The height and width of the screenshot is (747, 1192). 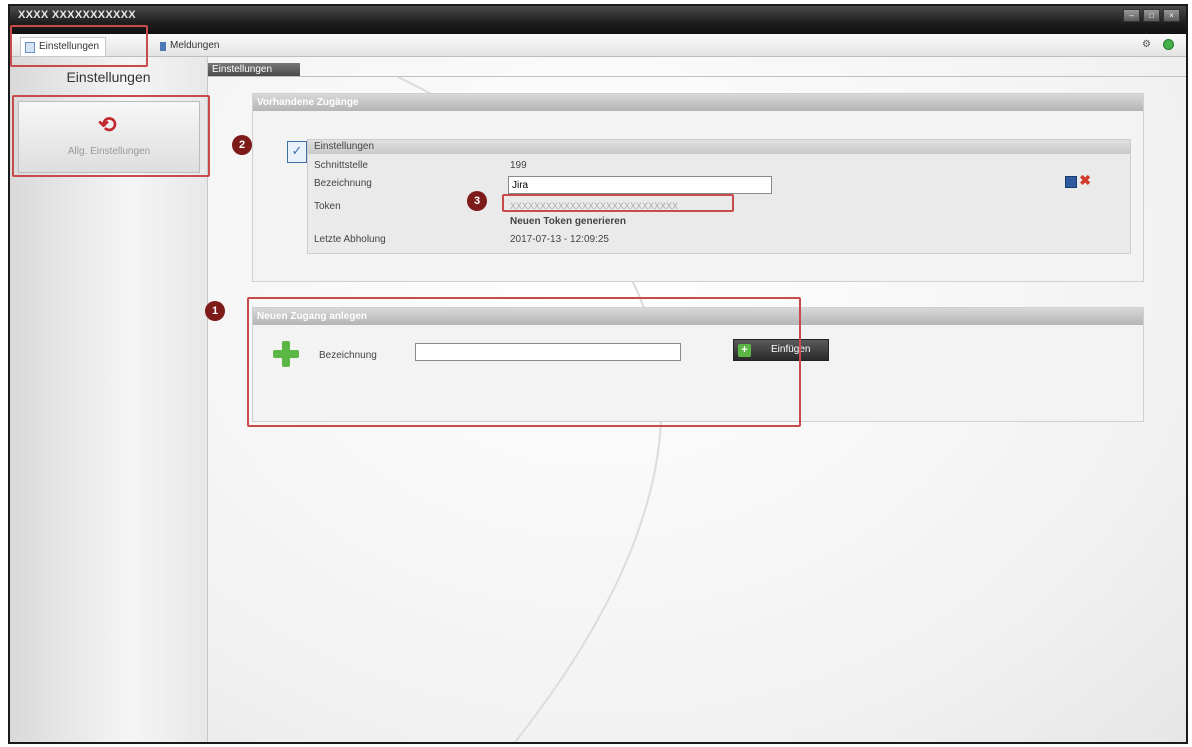 I want to click on maximize-button: □, so click(x=1151, y=15).